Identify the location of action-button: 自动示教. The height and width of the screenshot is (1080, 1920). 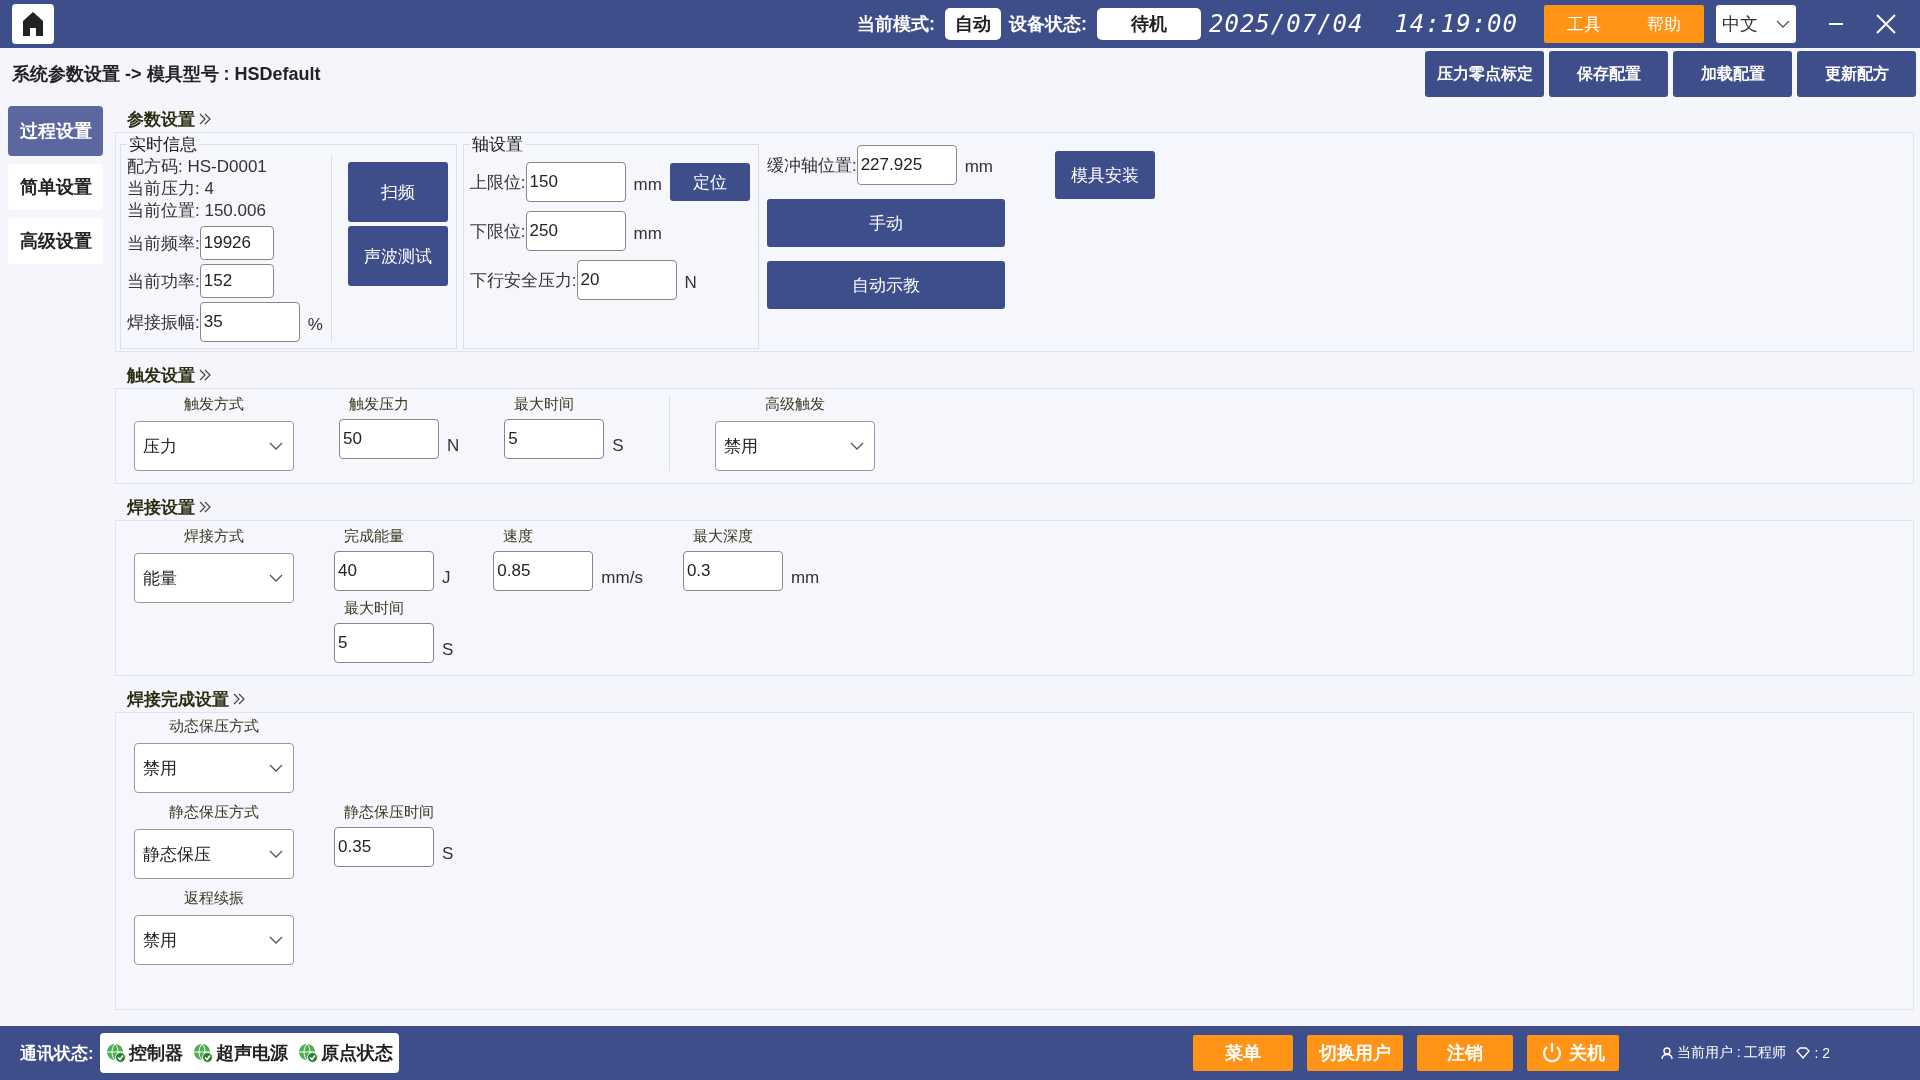
(885, 285).